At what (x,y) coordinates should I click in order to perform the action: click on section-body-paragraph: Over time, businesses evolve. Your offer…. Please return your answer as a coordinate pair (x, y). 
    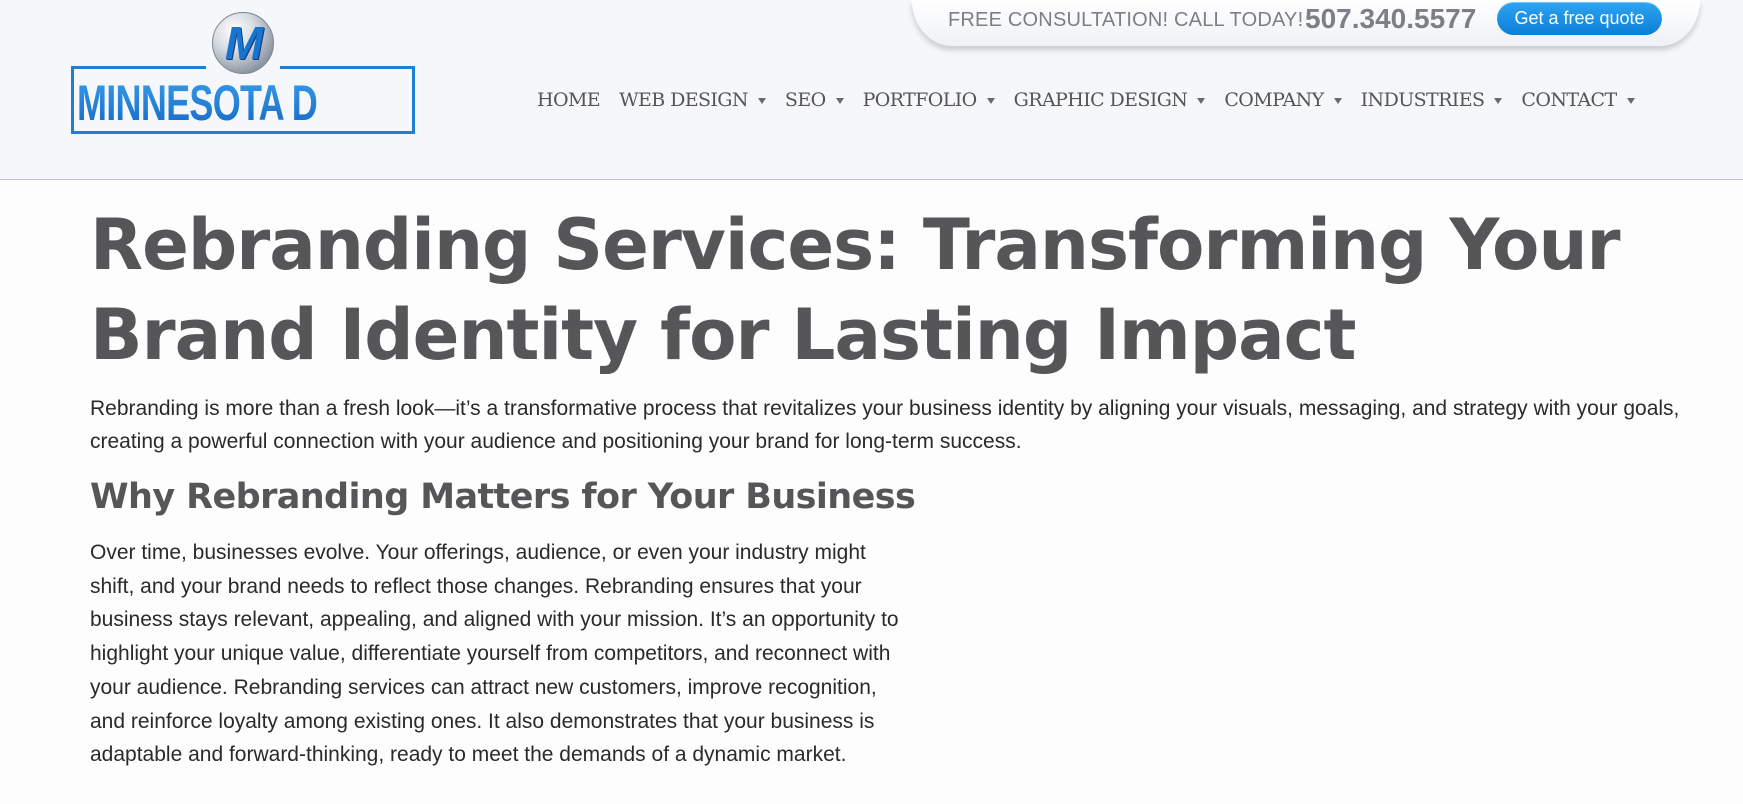
    Looking at the image, I should click on (494, 654).